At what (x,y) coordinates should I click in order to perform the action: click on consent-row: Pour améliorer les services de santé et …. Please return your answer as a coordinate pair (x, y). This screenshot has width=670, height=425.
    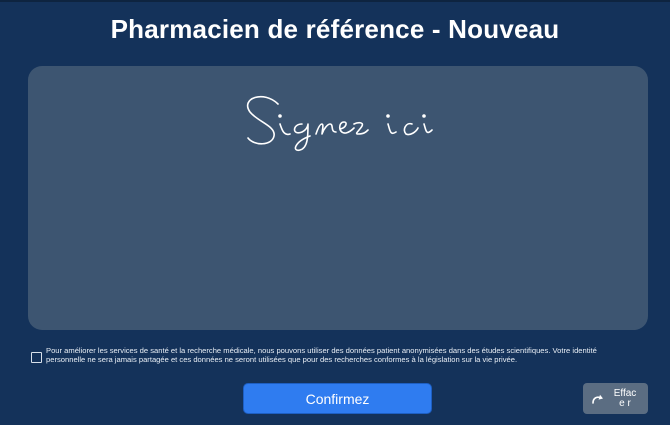
    Looking at the image, I should click on (331, 355).